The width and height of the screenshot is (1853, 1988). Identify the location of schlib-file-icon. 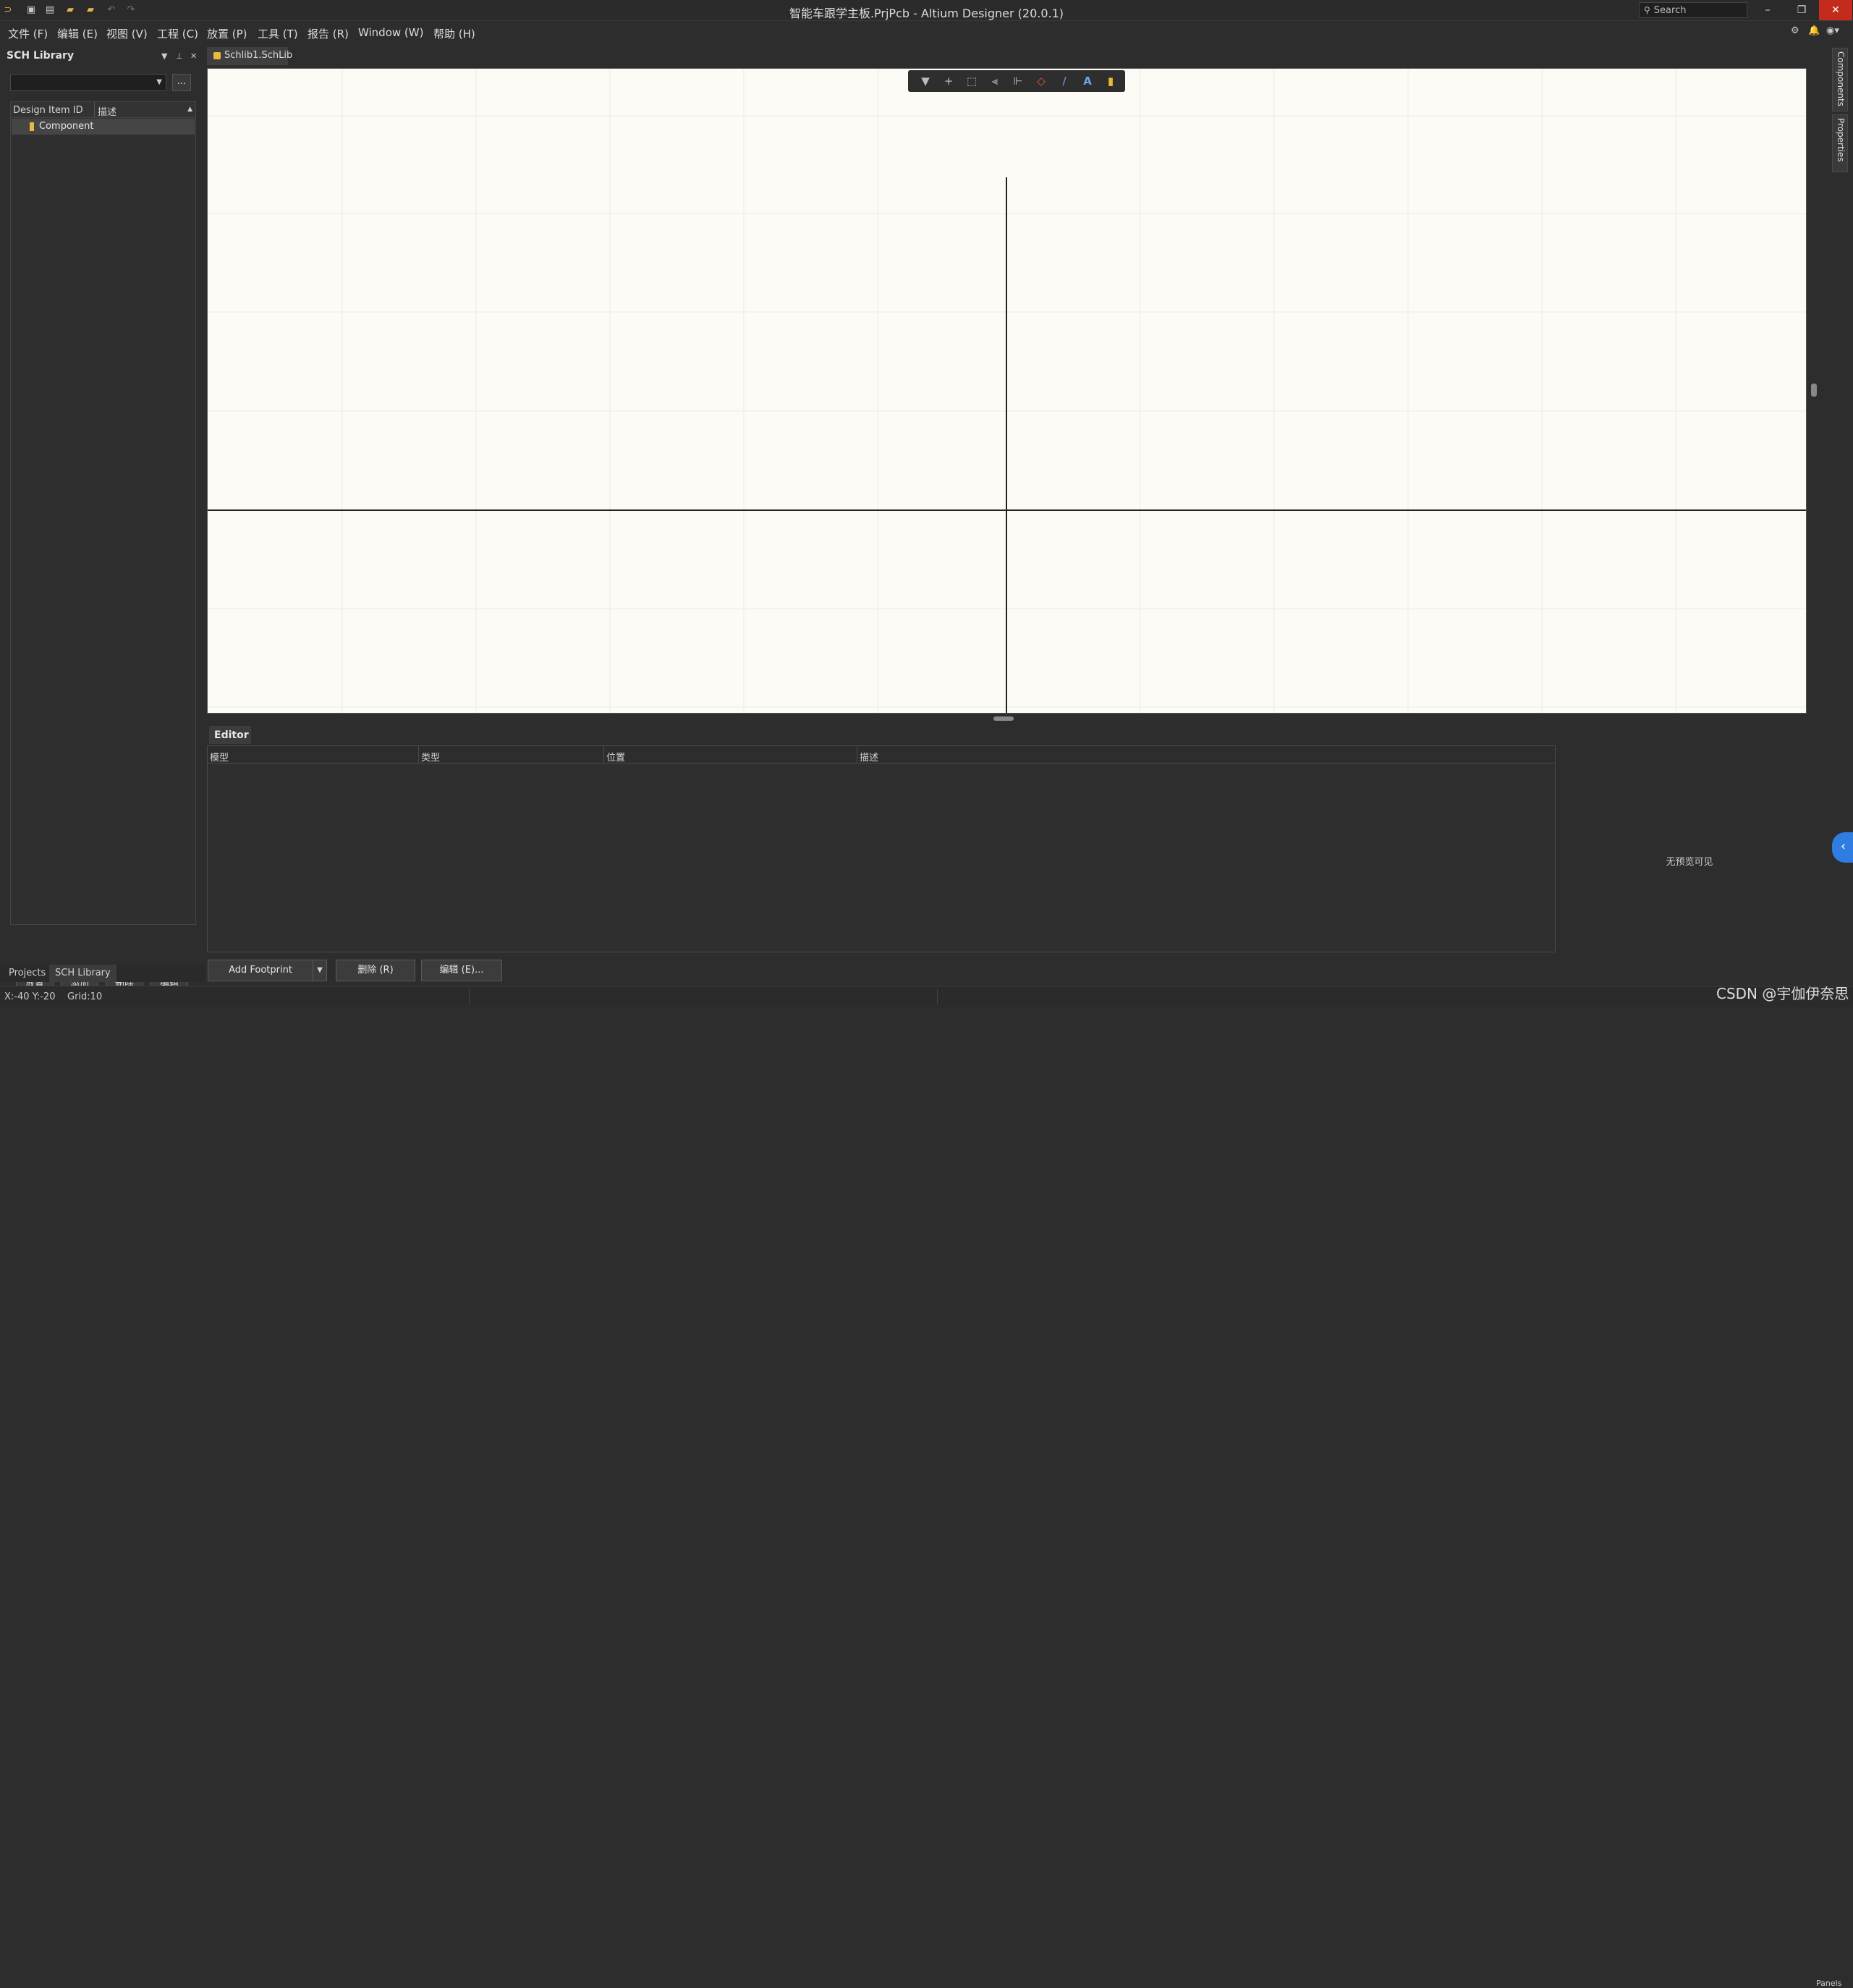
(217, 55).